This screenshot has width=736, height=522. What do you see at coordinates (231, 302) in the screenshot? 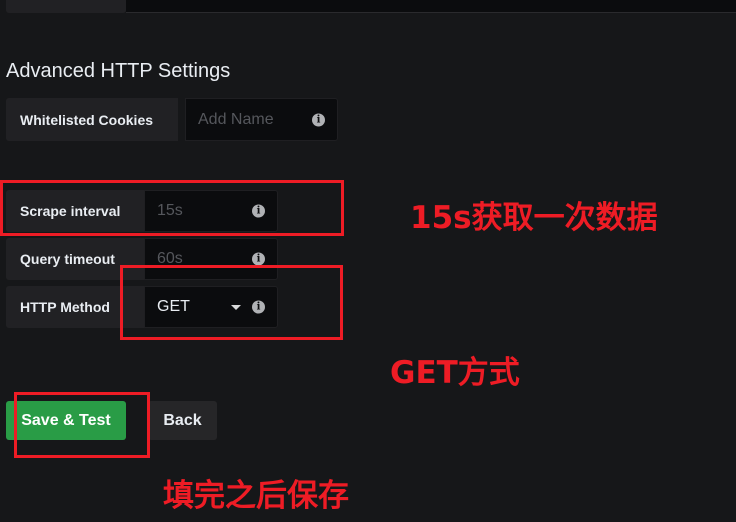
I see `annotation-box-method` at bounding box center [231, 302].